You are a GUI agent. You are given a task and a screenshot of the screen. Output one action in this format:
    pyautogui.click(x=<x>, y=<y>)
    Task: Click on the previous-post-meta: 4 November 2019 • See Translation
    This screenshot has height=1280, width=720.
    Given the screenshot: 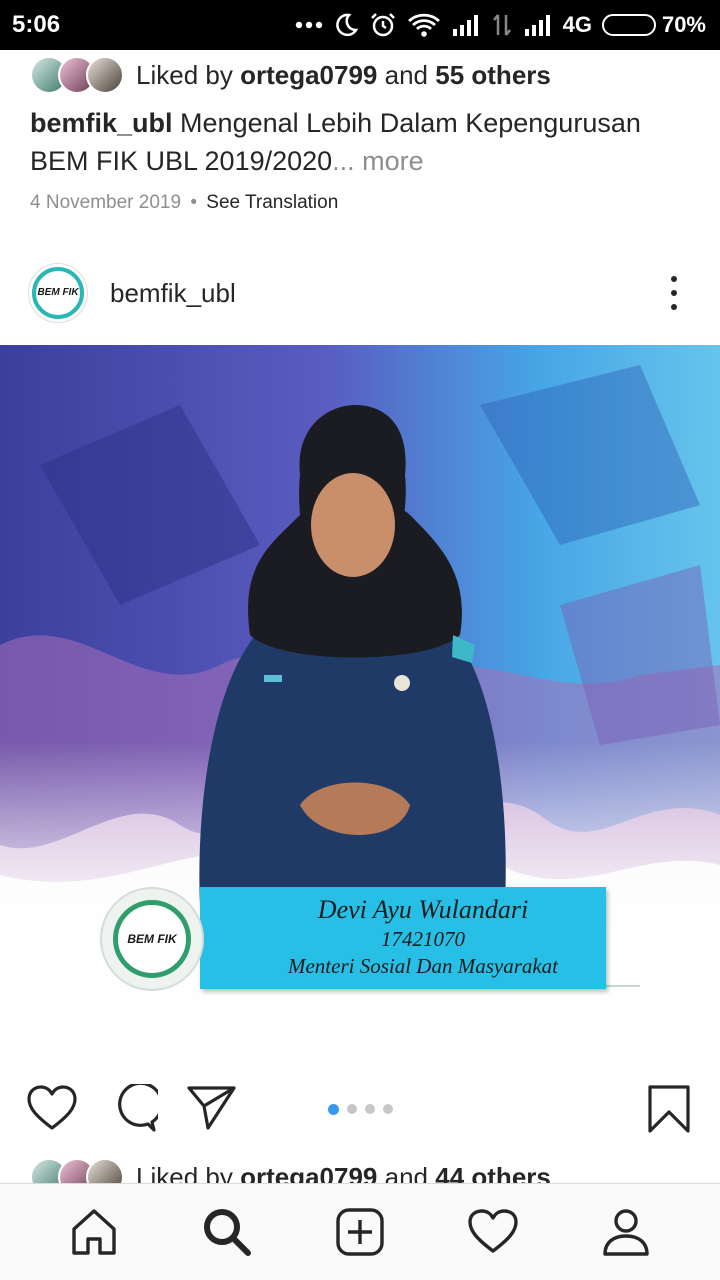 What is the action you would take?
    pyautogui.click(x=184, y=203)
    